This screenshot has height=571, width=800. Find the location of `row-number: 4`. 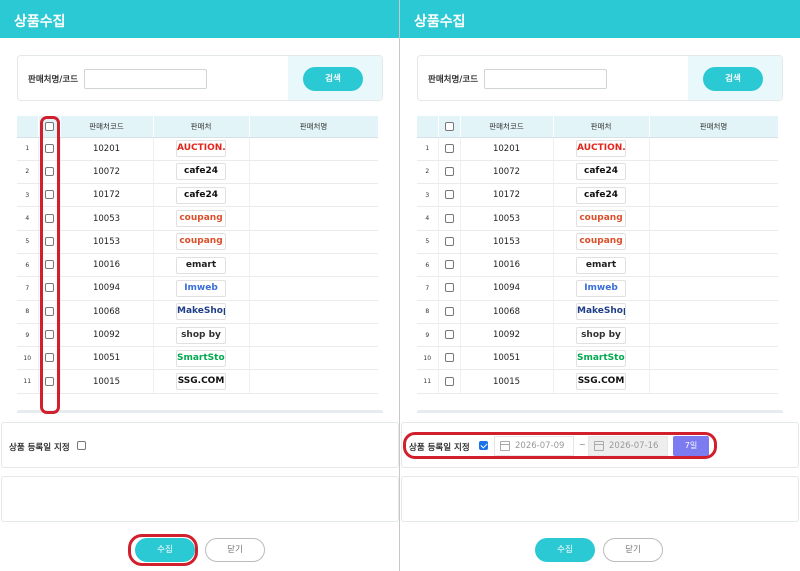

row-number: 4 is located at coordinates (28, 218).